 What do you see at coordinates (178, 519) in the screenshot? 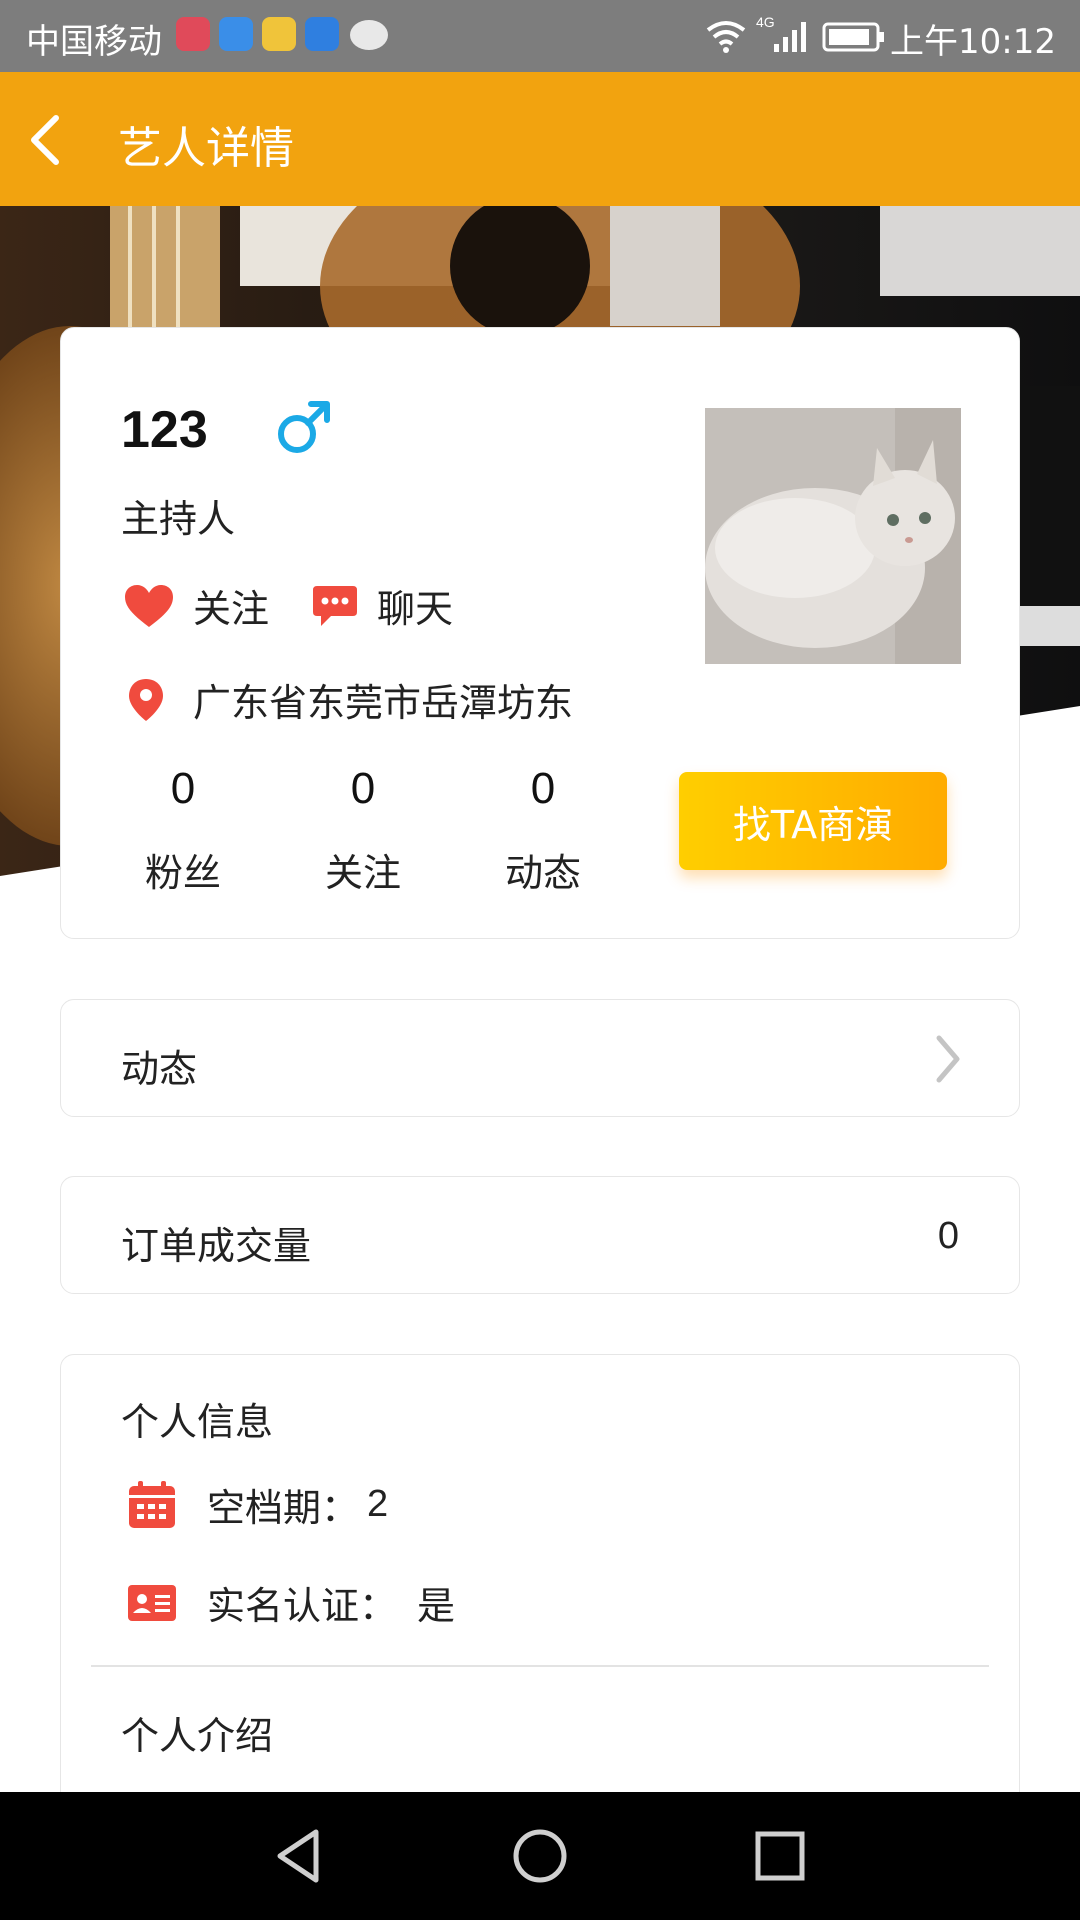
I see `artist-role: 主持人` at bounding box center [178, 519].